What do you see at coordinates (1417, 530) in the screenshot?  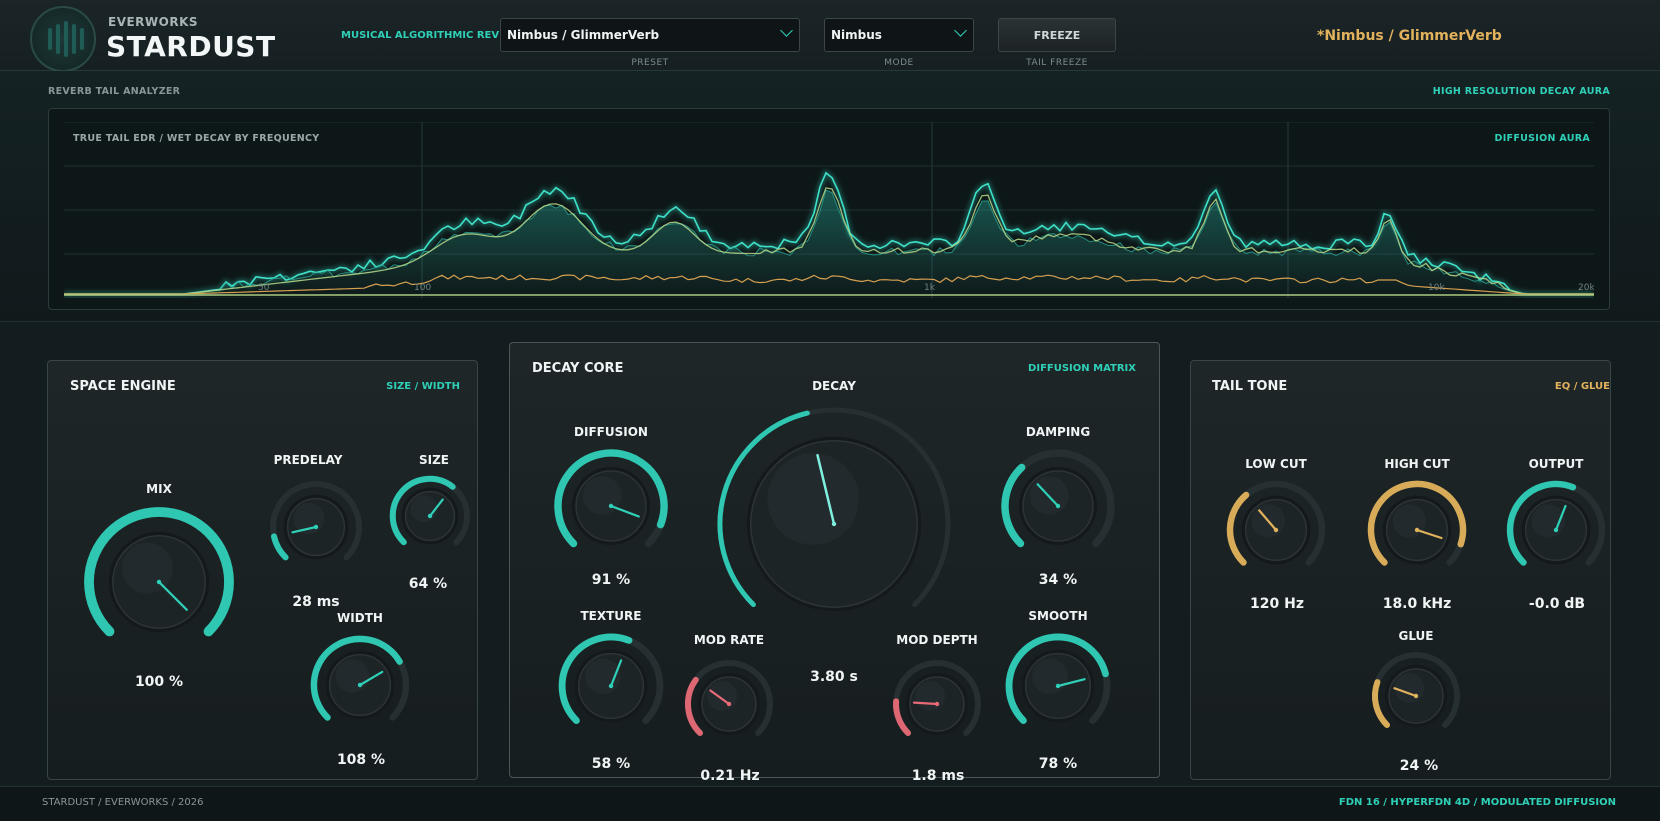 I see `high-cut-knob` at bounding box center [1417, 530].